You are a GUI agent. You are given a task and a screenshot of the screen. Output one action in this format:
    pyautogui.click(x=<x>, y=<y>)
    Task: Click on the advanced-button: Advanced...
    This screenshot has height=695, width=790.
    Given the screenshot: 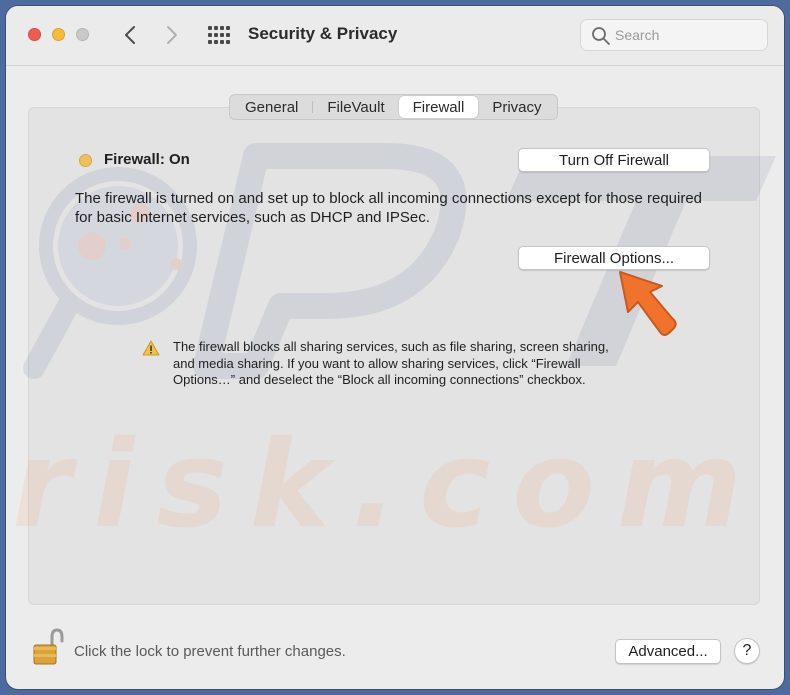 What is the action you would take?
    pyautogui.click(x=668, y=651)
    